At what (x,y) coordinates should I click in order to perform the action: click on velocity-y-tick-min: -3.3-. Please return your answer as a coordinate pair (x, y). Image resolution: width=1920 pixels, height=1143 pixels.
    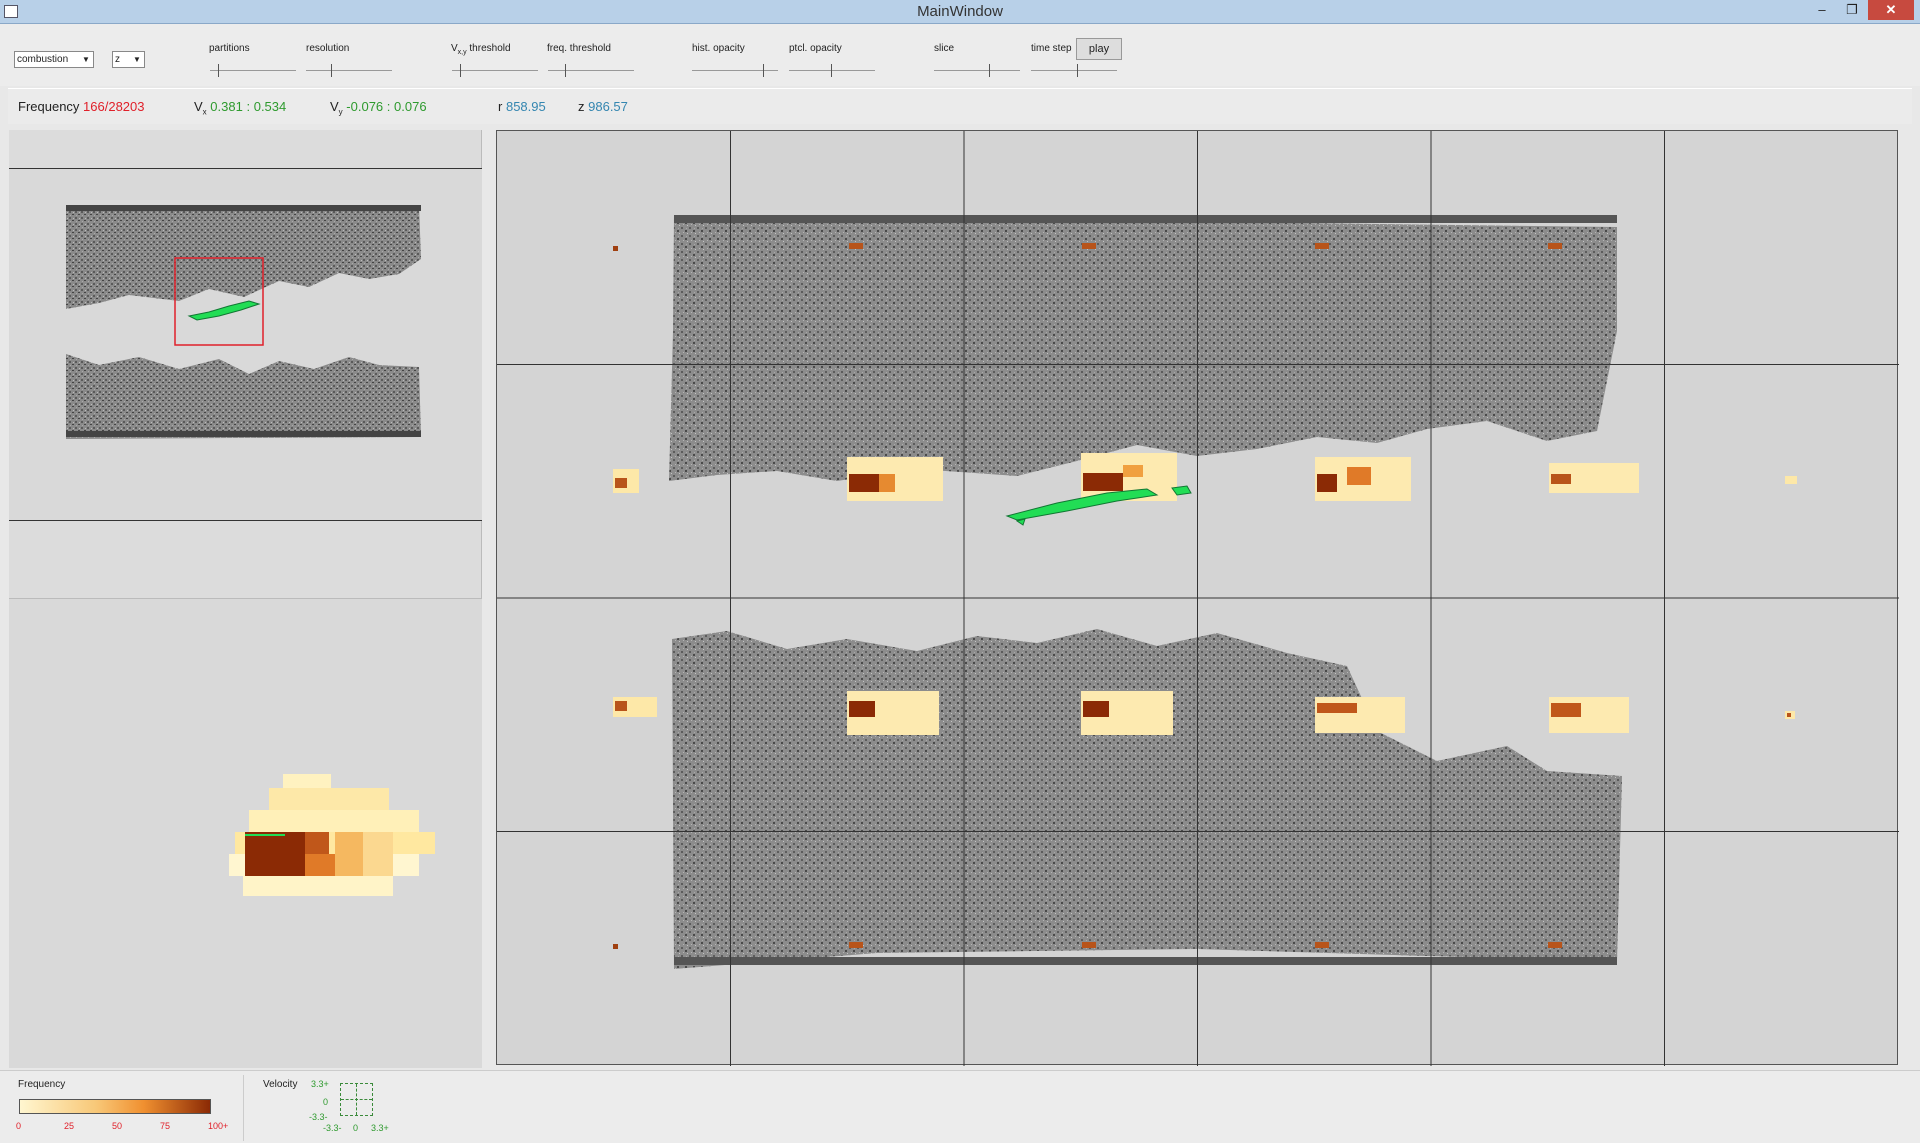
    Looking at the image, I should click on (318, 1117).